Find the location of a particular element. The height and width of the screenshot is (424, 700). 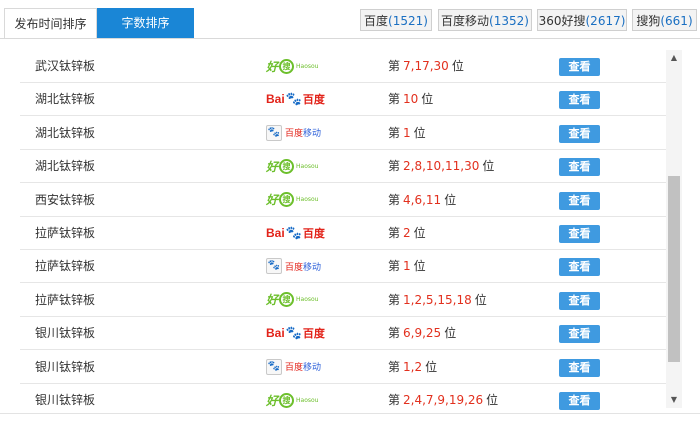

rank-positions: 第 1,2 位 is located at coordinates (412, 367).